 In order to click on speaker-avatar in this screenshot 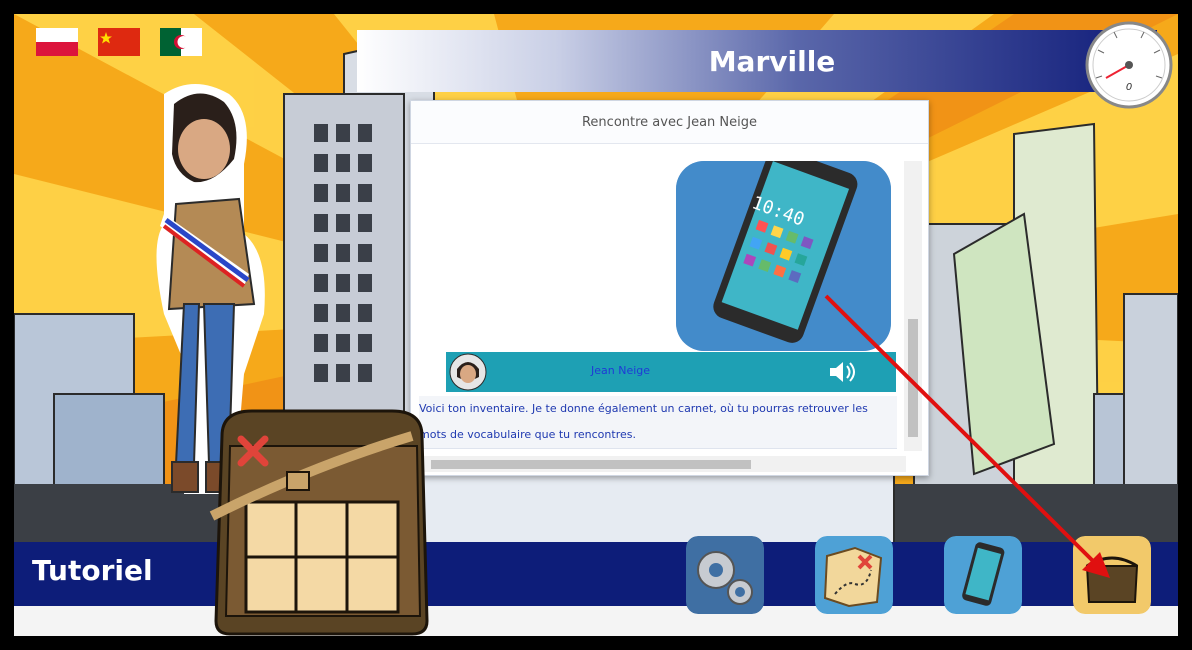, I will do `click(468, 372)`.